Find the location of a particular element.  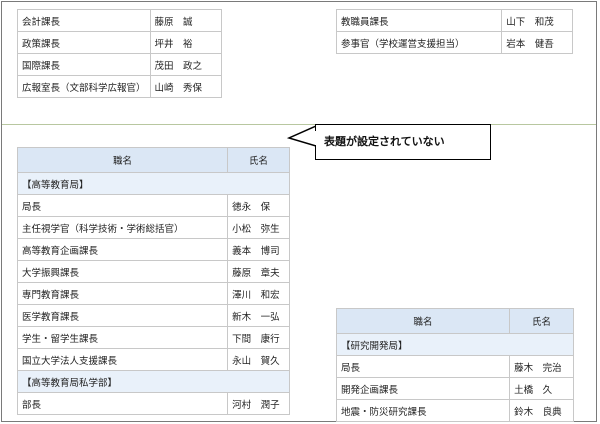

table-row: 局長 藤木 完治 is located at coordinates (454, 366).